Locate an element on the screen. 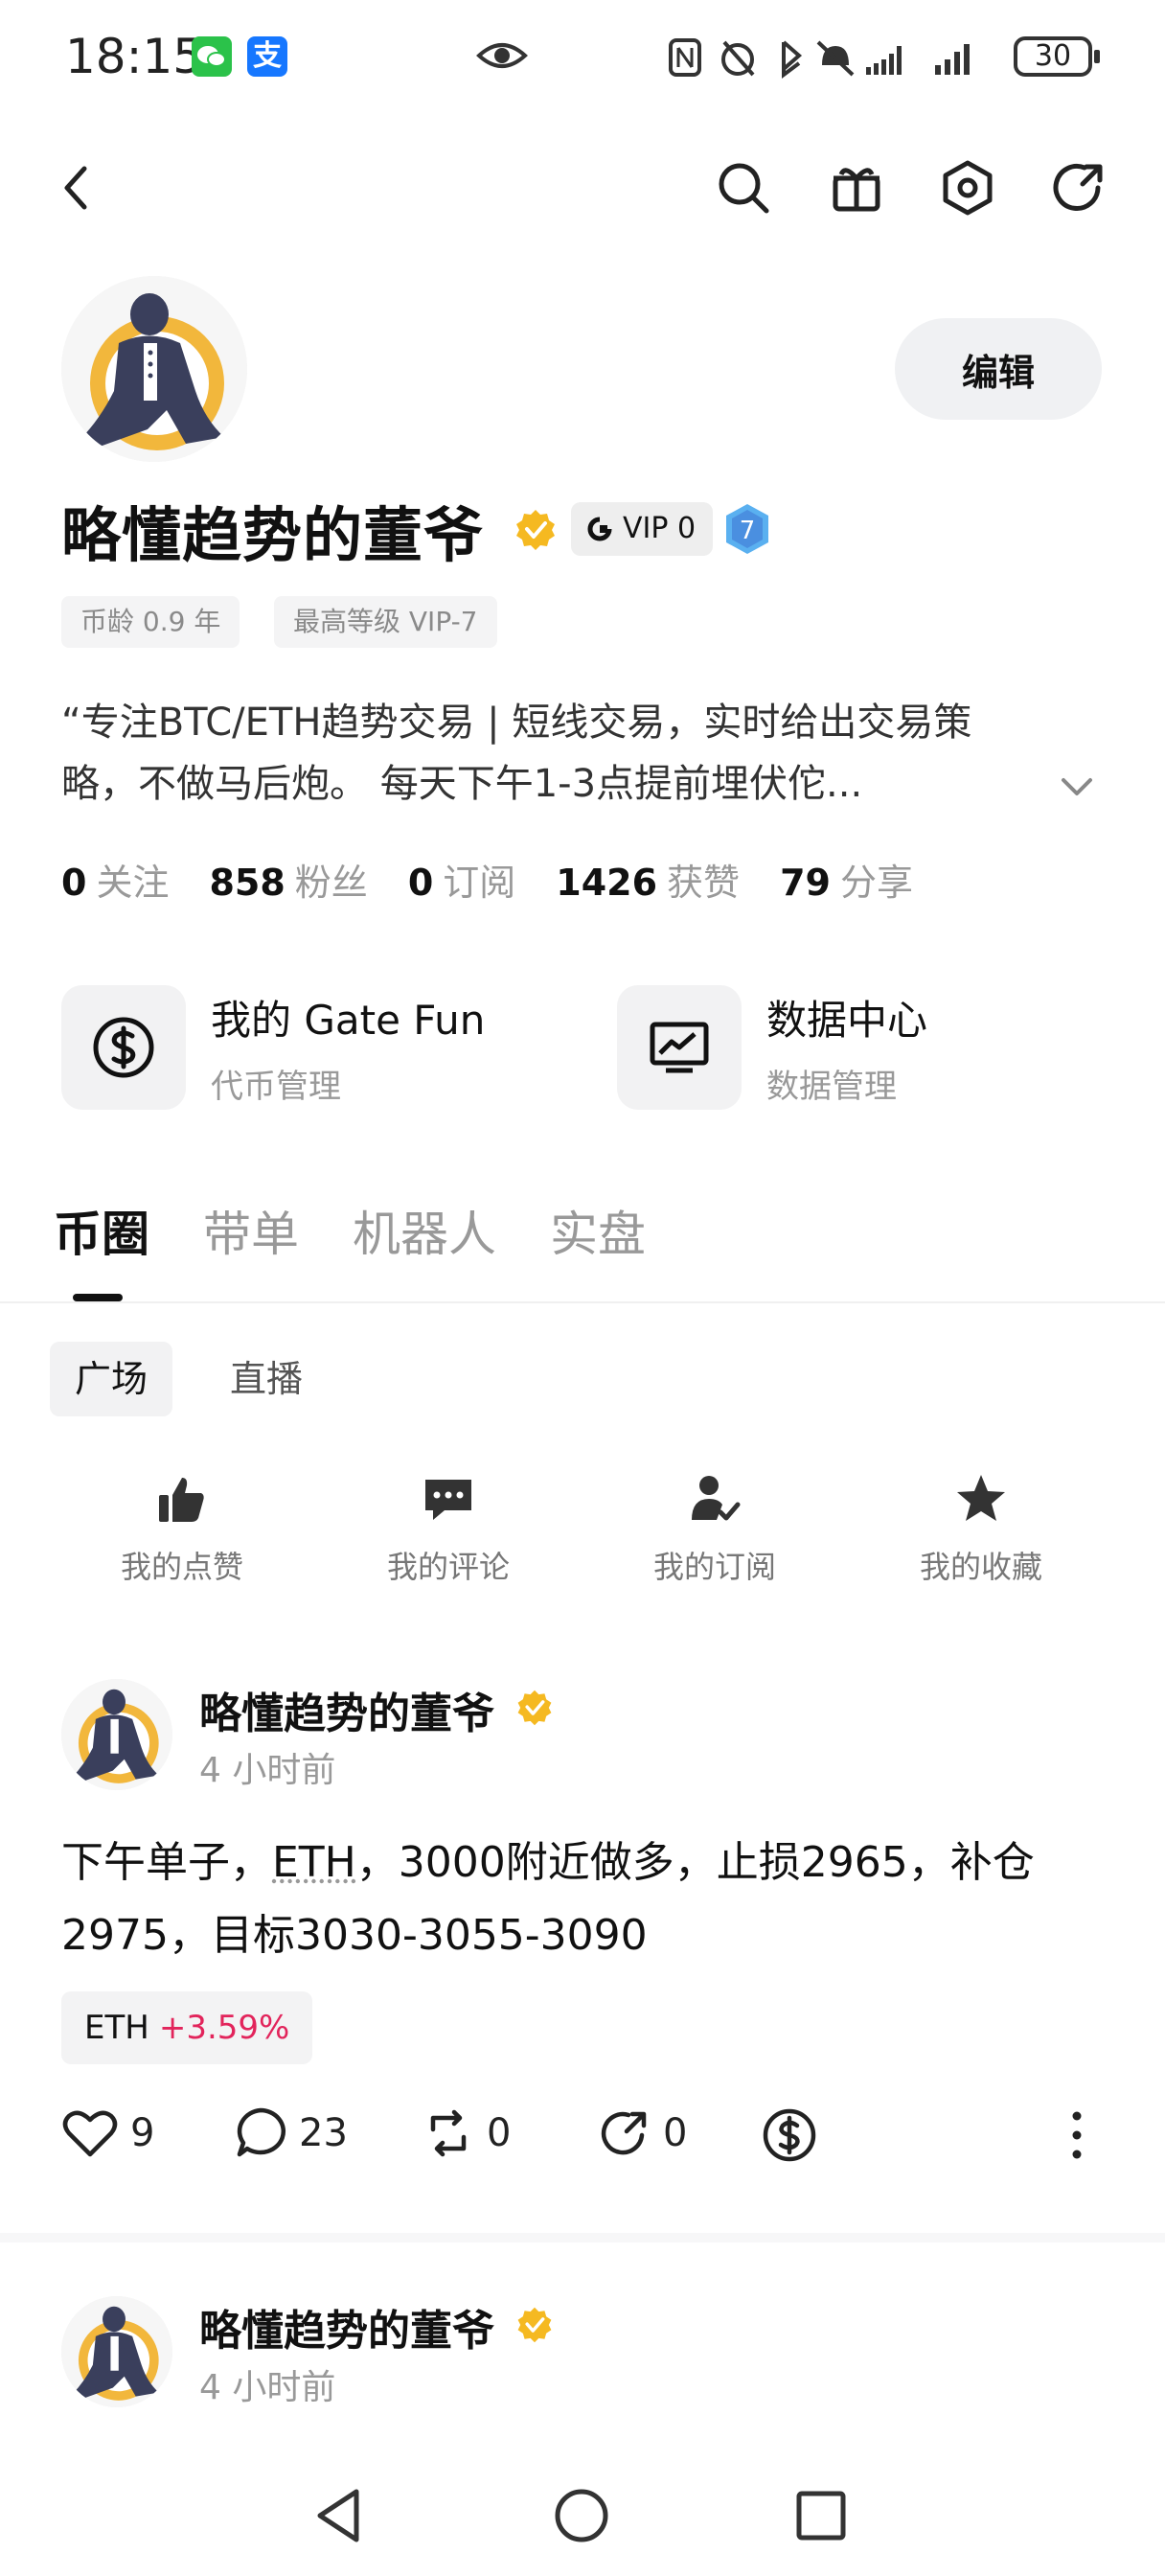  thumbs-up-icon is located at coordinates (182, 1500).